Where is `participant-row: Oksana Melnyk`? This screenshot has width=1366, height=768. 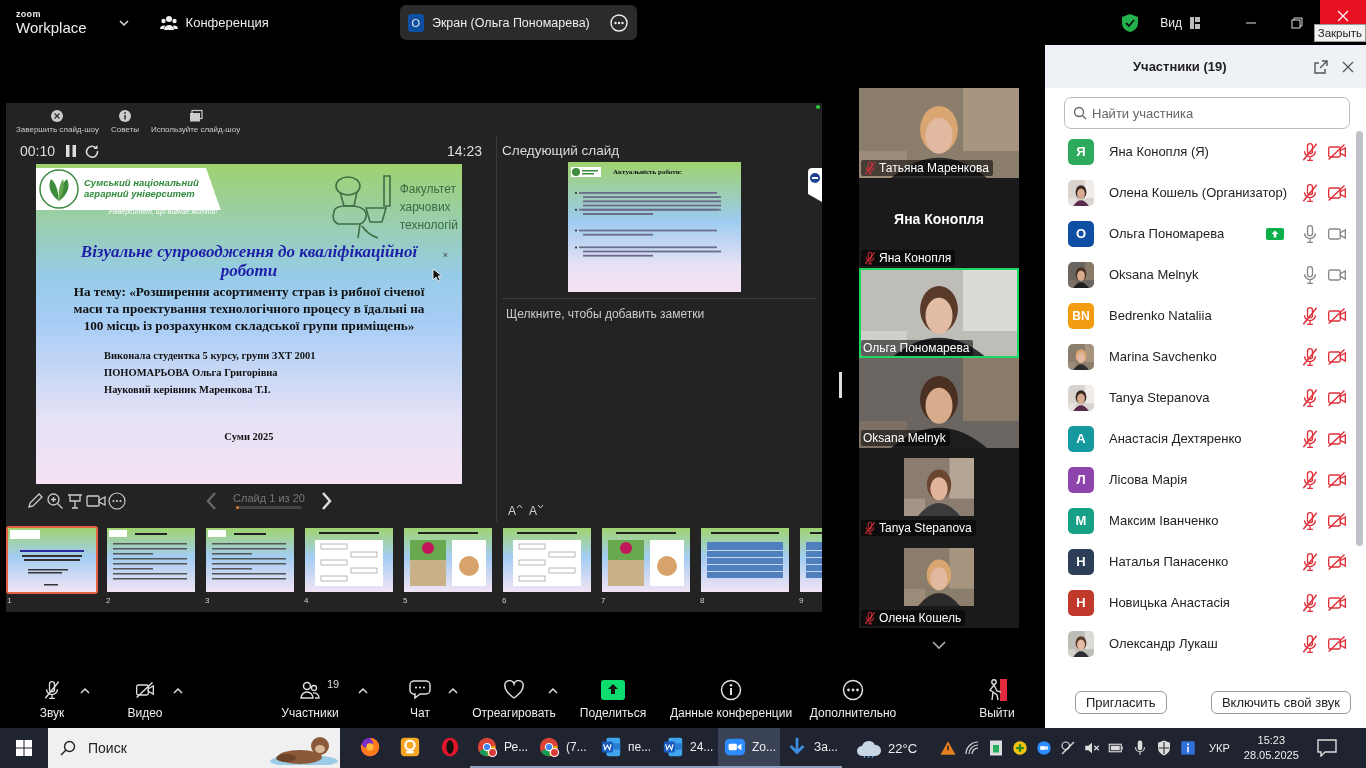
participant-row: Oksana Melnyk is located at coordinates (1205, 274).